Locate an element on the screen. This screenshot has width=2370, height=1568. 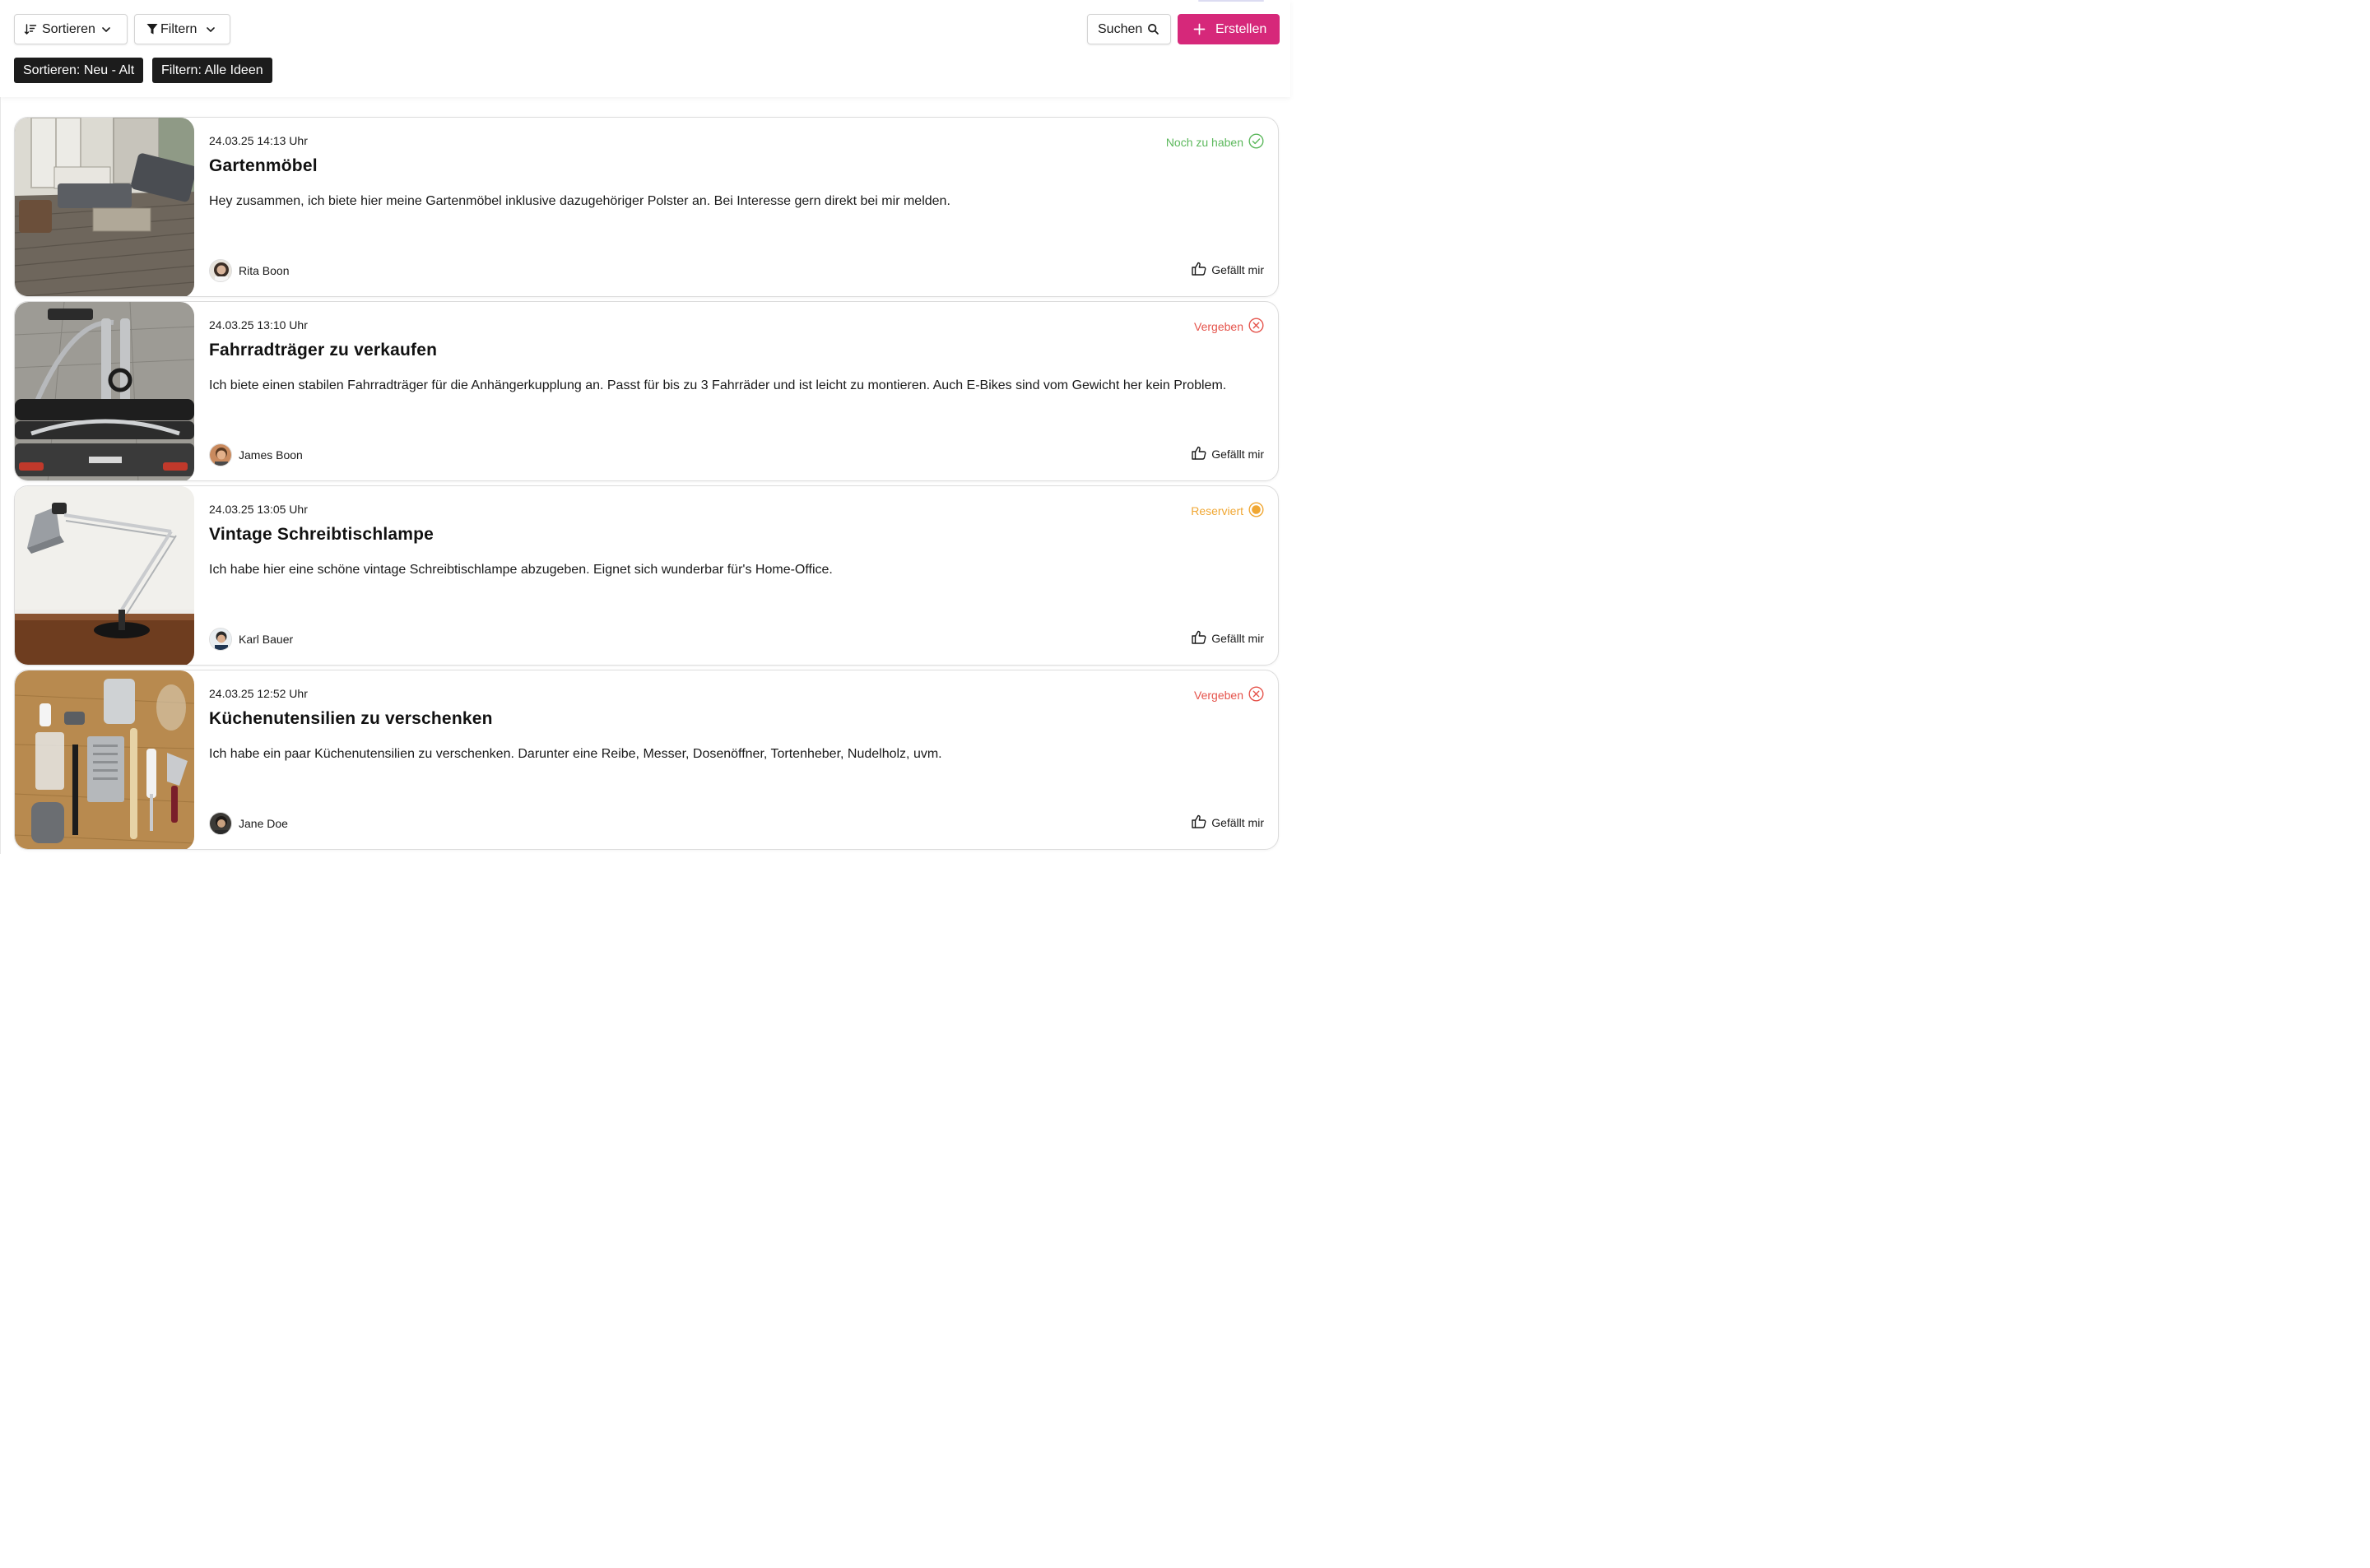
card-author: Rita Boon is located at coordinates (249, 270).